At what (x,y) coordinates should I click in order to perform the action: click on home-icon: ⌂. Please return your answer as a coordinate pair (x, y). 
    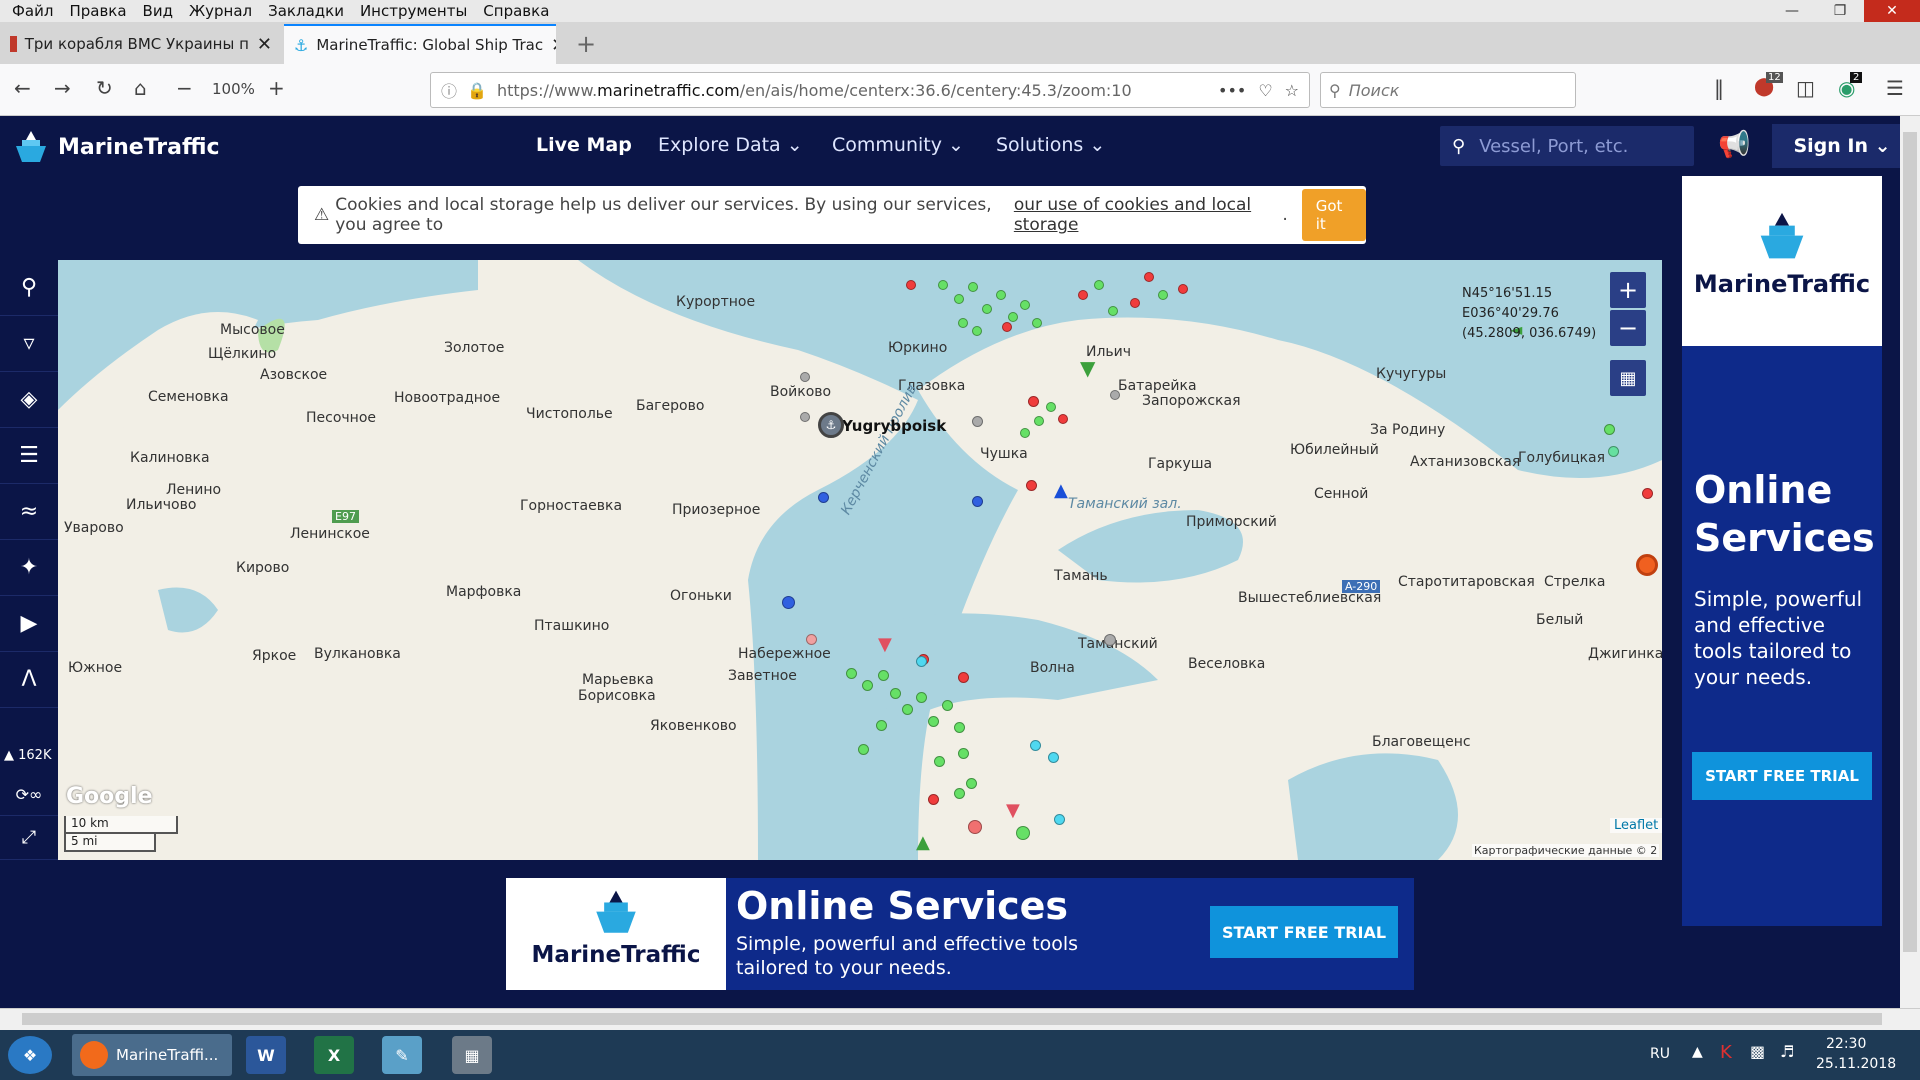
    Looking at the image, I should click on (140, 88).